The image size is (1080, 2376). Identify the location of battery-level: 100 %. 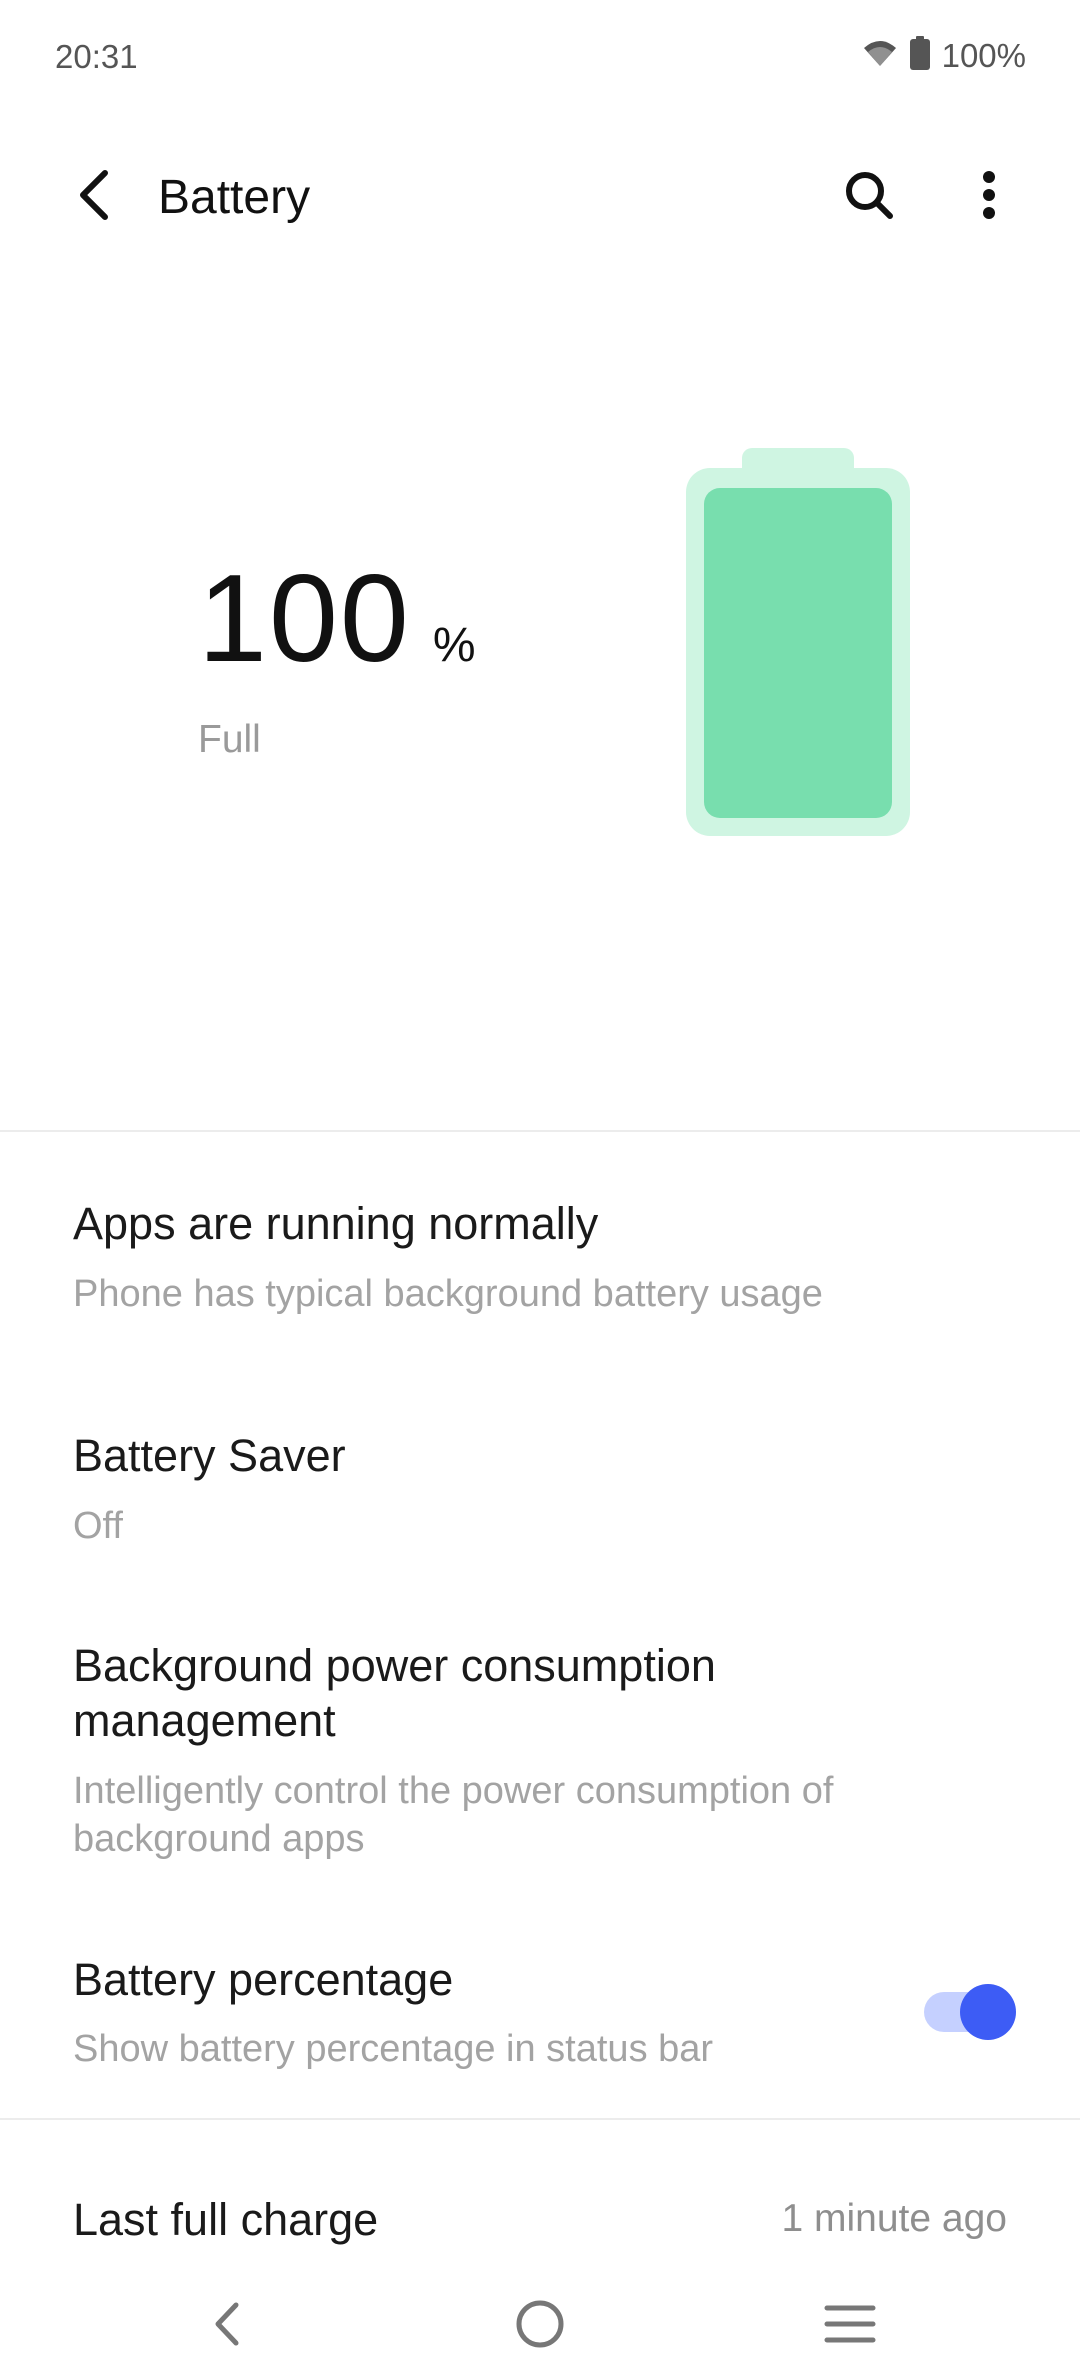
(337, 619).